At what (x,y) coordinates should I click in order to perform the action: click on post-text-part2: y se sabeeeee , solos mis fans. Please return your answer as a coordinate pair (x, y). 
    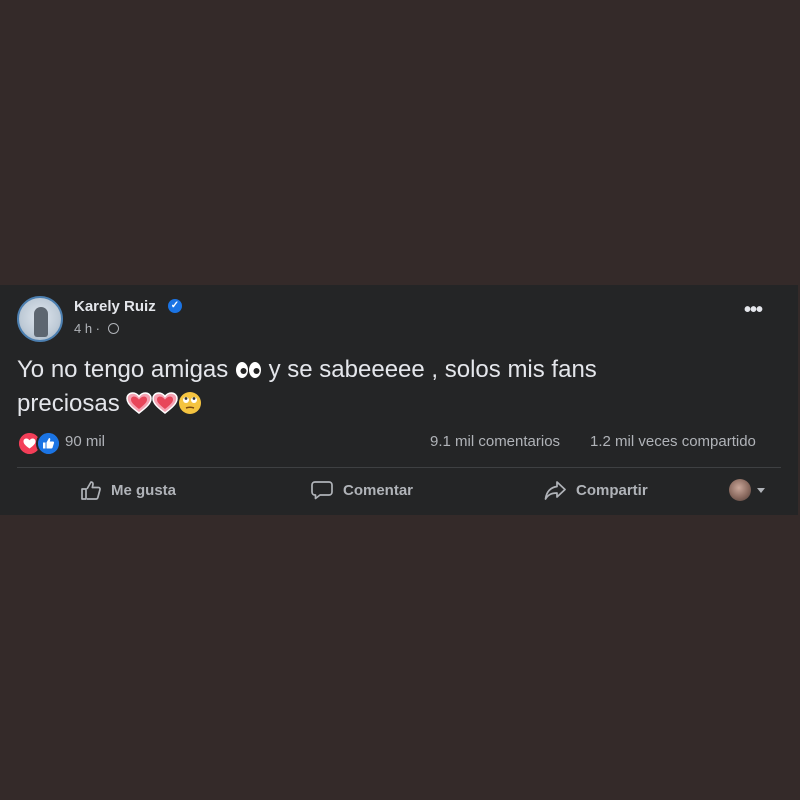
    Looking at the image, I should click on (432, 369).